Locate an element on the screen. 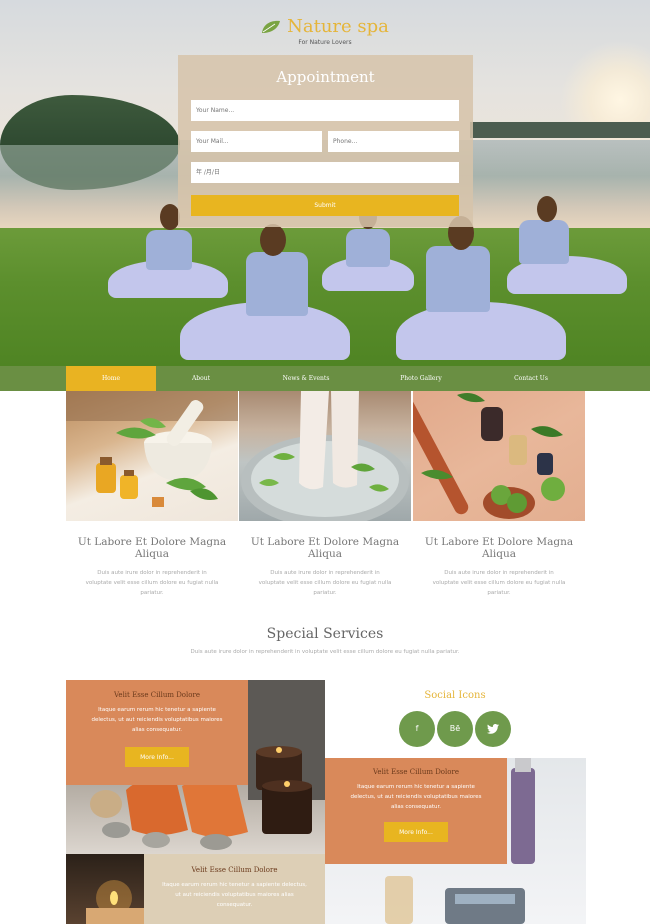 This screenshot has height=924, width=650. behance-icon: Bē is located at coordinates (455, 729).